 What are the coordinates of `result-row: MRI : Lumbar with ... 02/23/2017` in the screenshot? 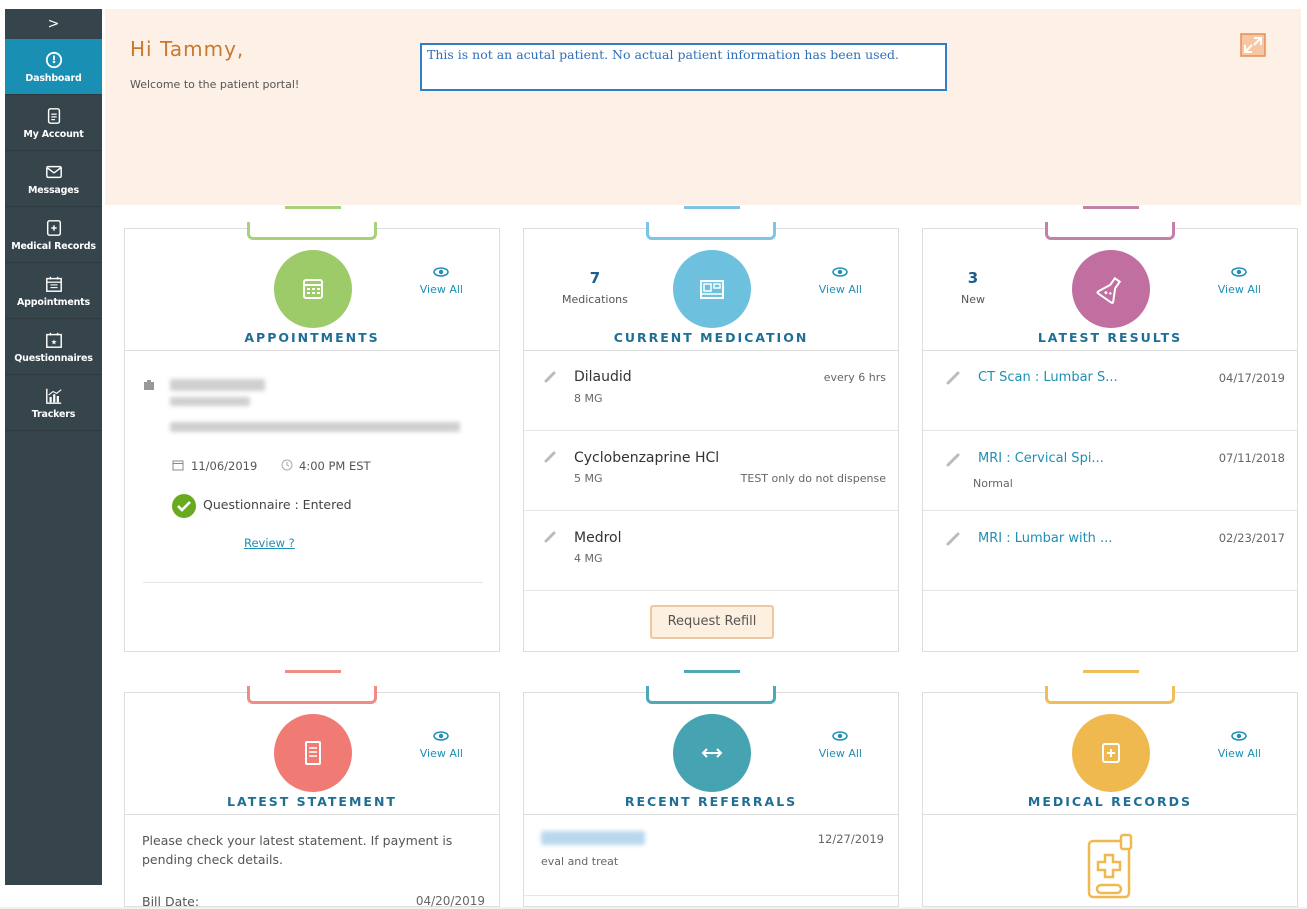 It's located at (1110, 551).